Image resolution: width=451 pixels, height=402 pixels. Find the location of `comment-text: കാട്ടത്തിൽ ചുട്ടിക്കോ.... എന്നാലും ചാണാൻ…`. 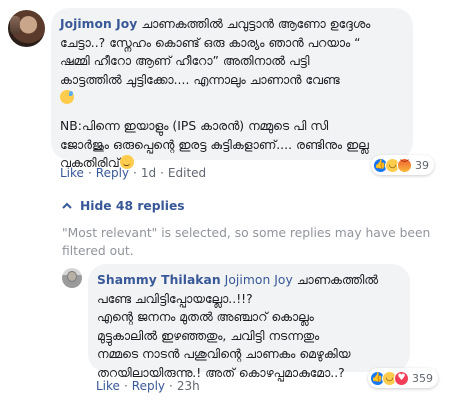

comment-text: കാട്ടത്തിൽ ചുട്ടിക്കോ.... എന്നാലും ചാണാൻ… is located at coordinates (200, 79).